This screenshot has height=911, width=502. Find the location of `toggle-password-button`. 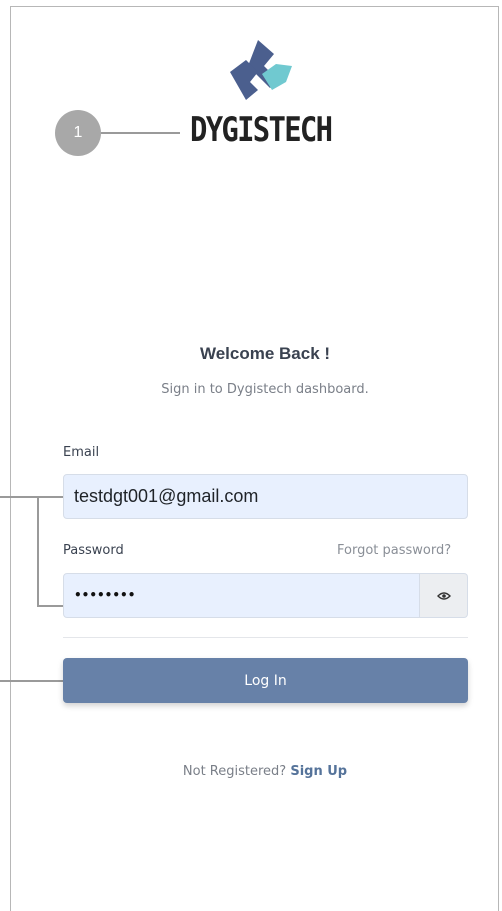

toggle-password-button is located at coordinates (444, 595).